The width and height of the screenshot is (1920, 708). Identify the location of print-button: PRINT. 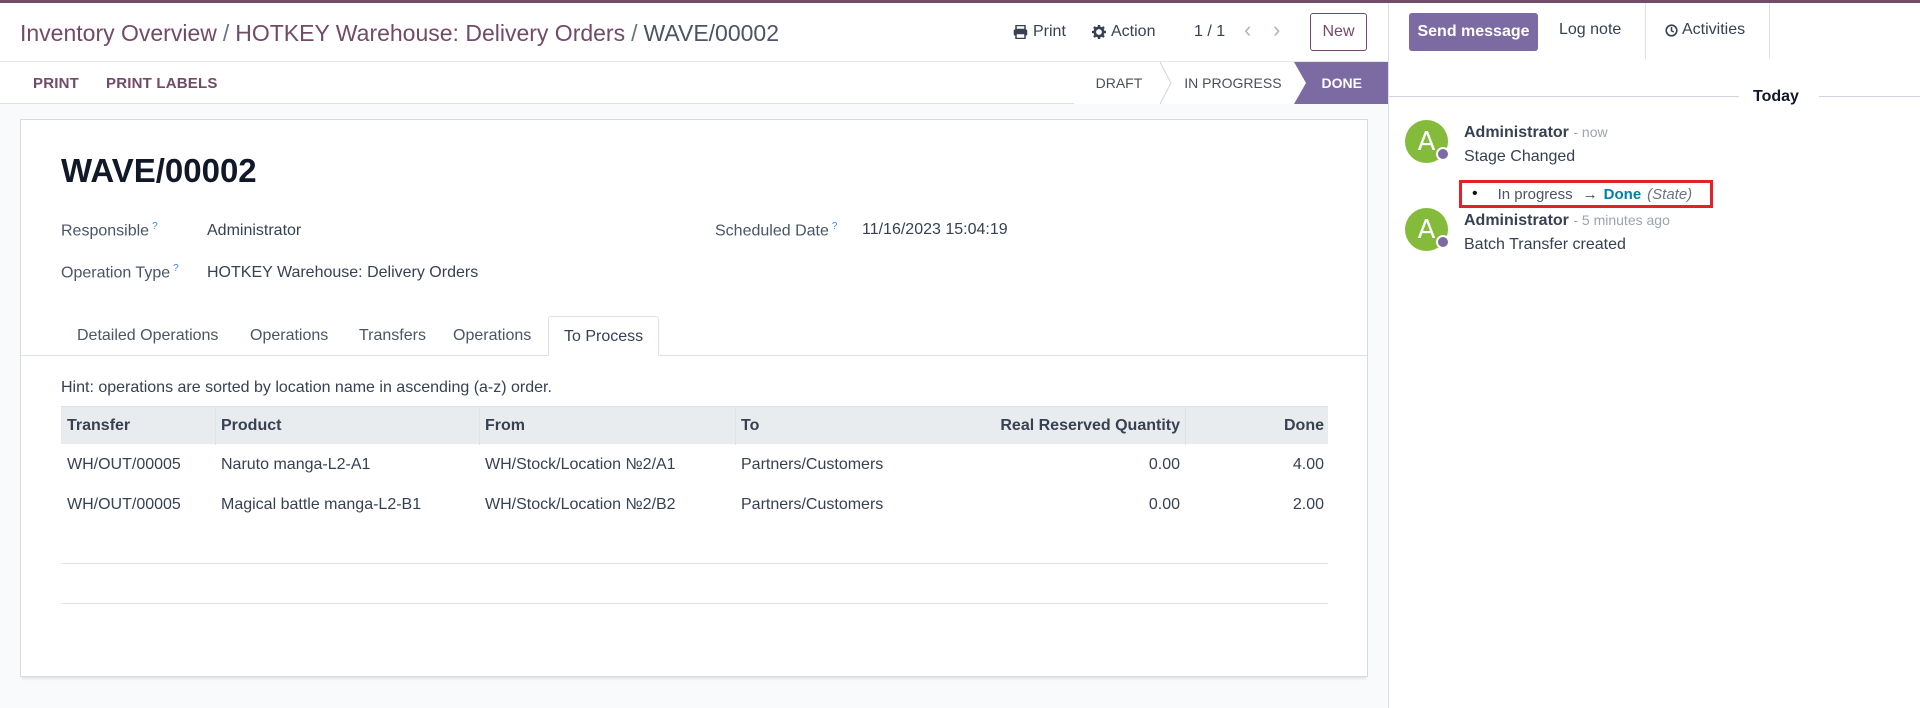
(56, 83).